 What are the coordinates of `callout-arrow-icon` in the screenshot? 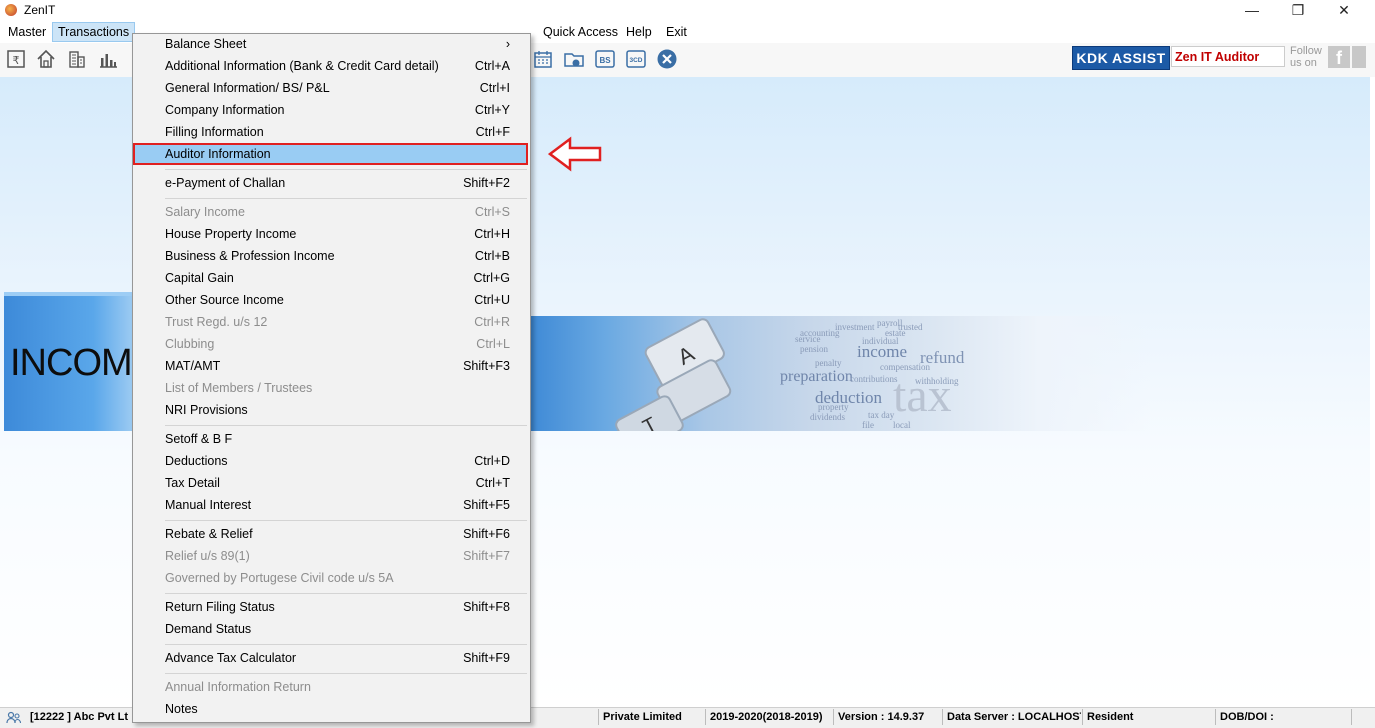 It's located at (575, 154).